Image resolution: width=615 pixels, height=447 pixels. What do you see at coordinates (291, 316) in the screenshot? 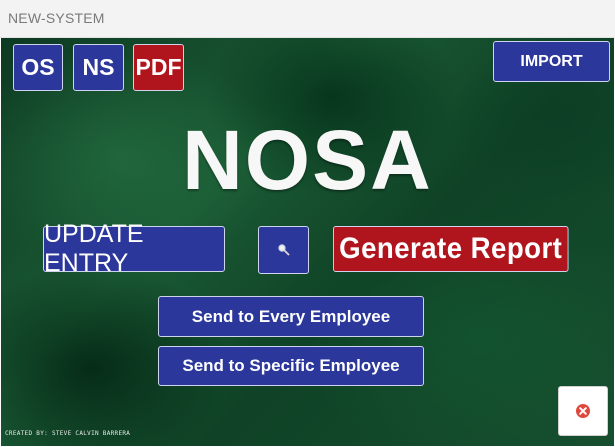
I see `send-every-employee-button: Send to Every Employee` at bounding box center [291, 316].